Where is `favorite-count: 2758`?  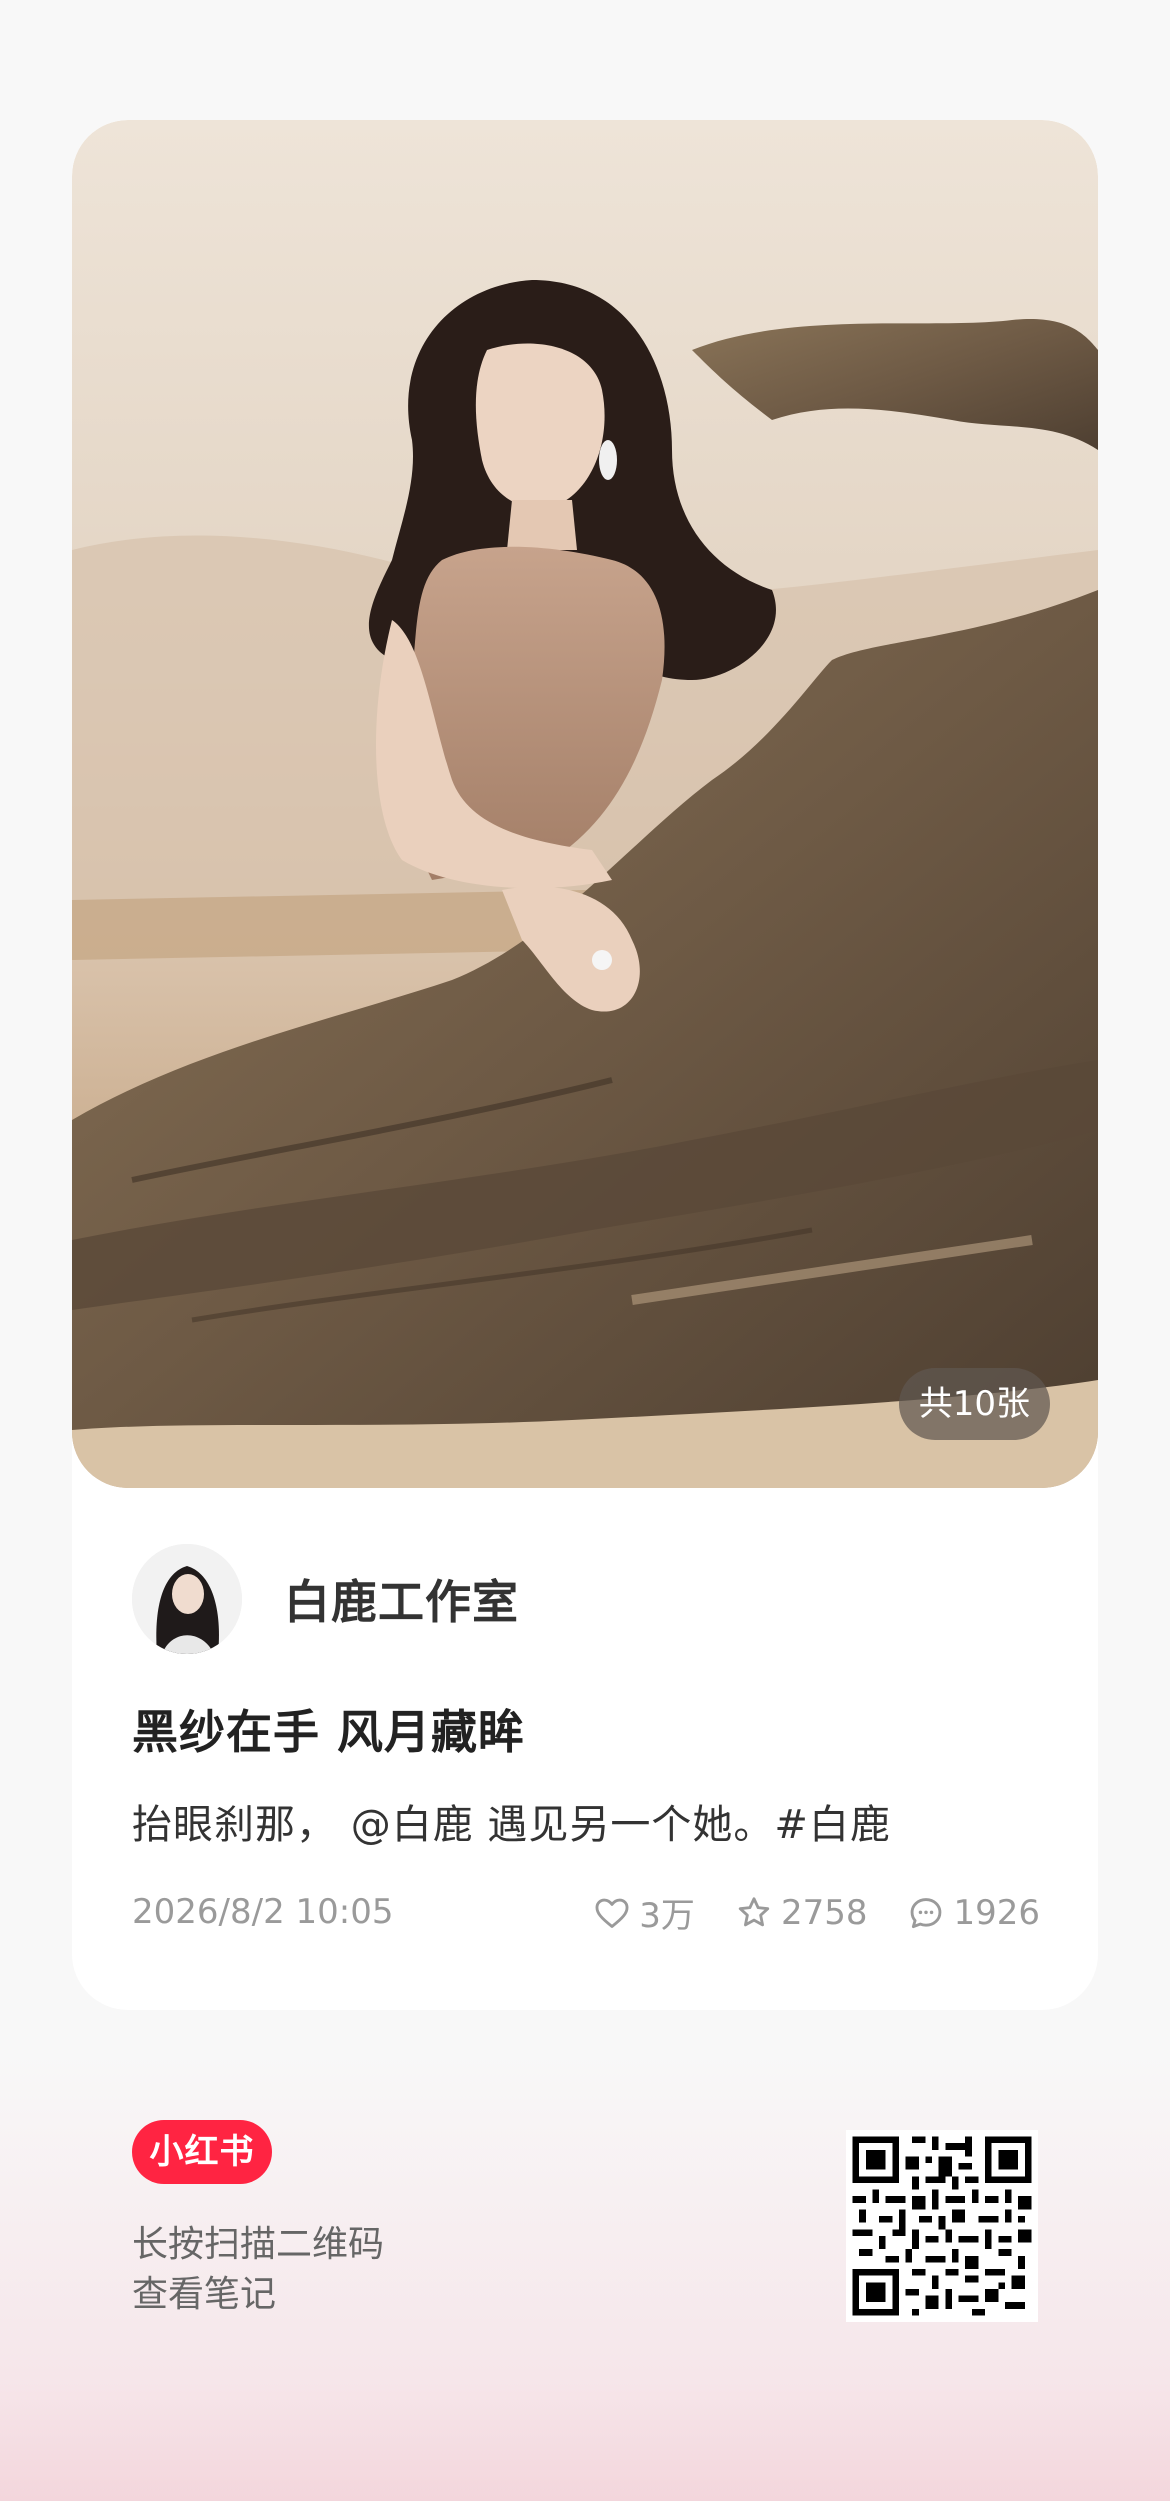
favorite-count: 2758 is located at coordinates (824, 1912).